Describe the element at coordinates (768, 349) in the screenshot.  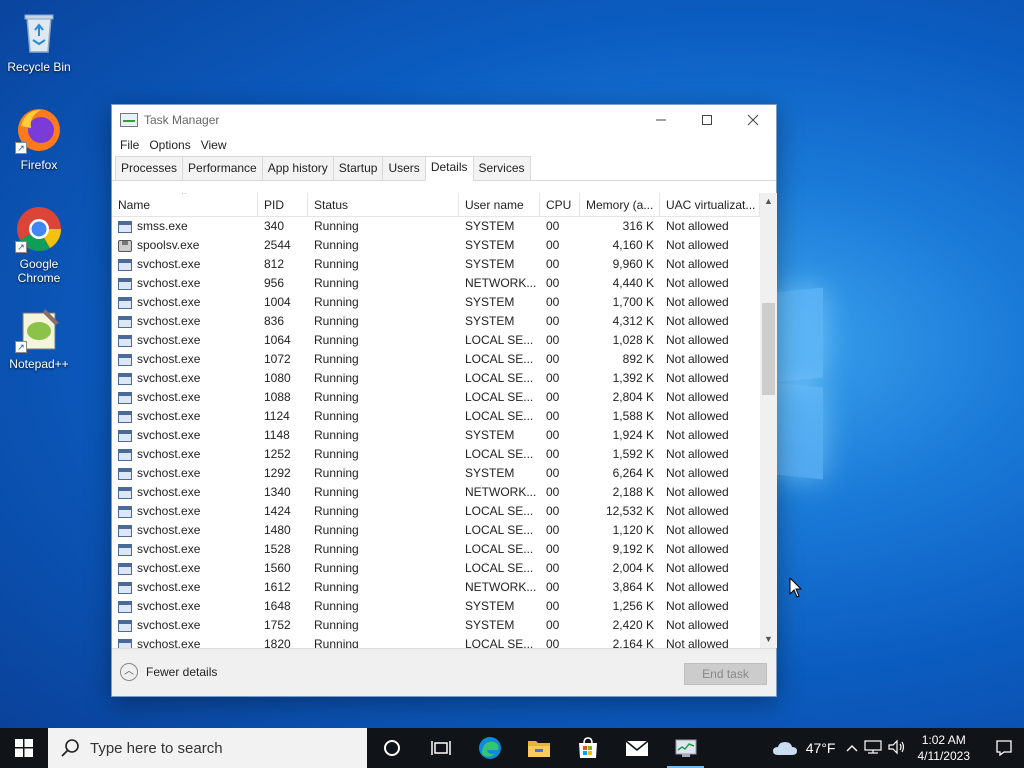
I see `scrollbar-thumb` at that location.